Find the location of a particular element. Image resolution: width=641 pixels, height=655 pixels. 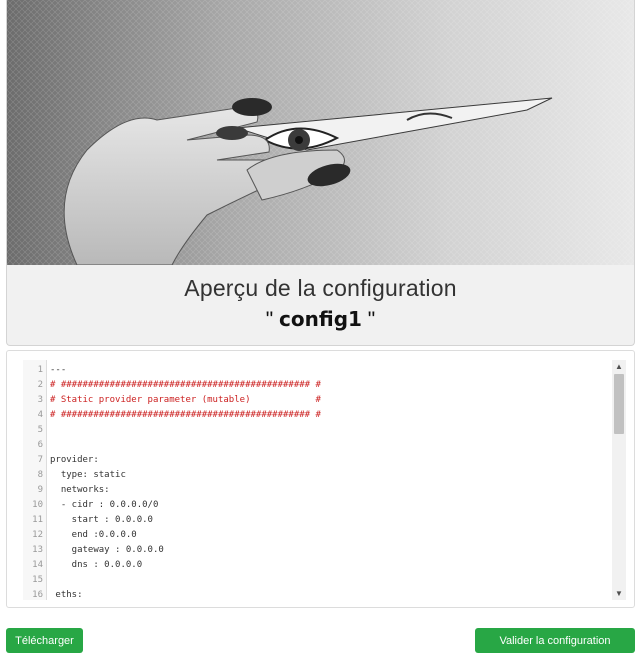

code-line: 16 eths: is located at coordinates (318, 594).